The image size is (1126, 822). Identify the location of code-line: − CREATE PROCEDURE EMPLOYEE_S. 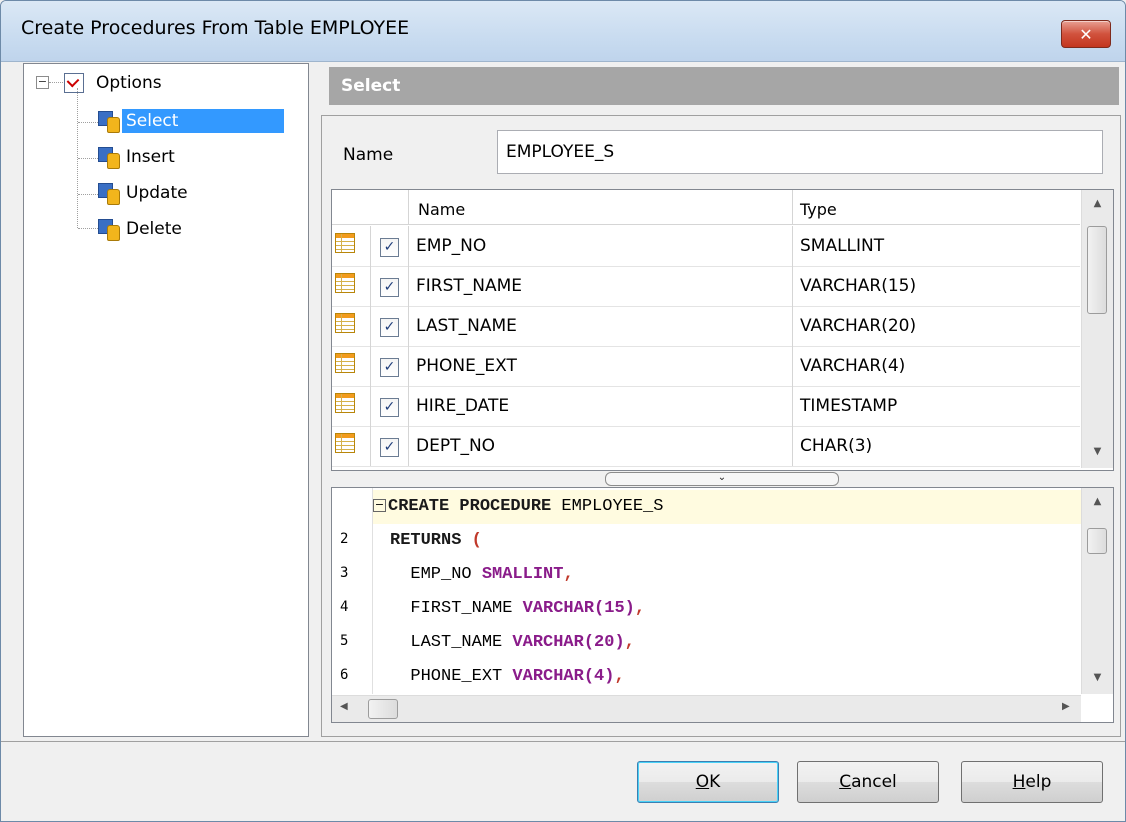
(727, 507).